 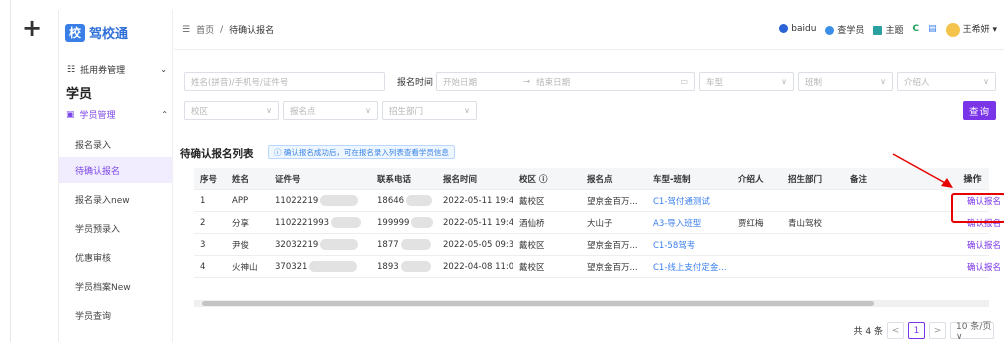 What do you see at coordinates (844, 29) in the screenshot?
I see `search-student-link: 查学员` at bounding box center [844, 29].